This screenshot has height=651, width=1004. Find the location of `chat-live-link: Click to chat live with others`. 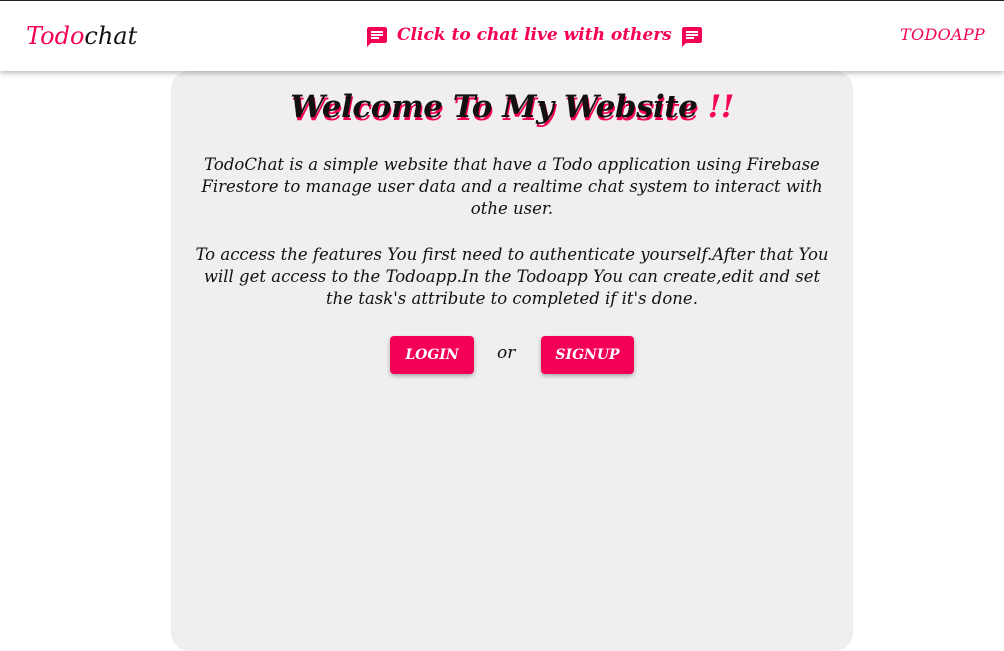

chat-live-link: Click to chat live with others is located at coordinates (534, 35).